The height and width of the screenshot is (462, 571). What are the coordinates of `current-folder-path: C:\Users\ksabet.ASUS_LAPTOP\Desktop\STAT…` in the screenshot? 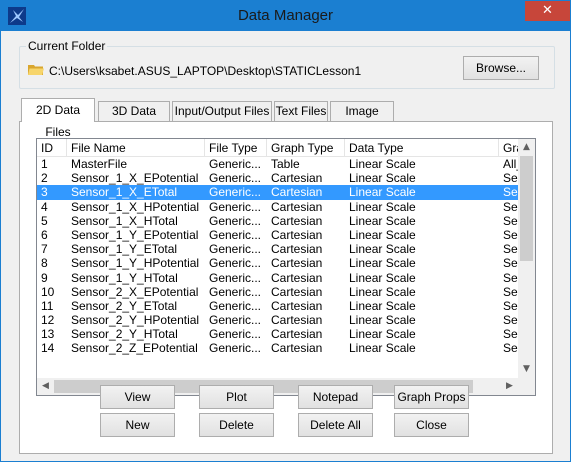 It's located at (205, 71).